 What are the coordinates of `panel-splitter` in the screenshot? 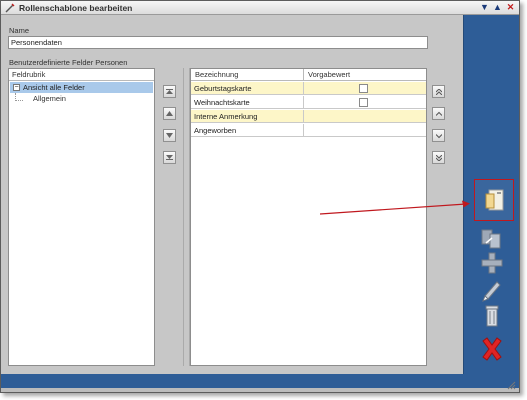 It's located at (186, 217).